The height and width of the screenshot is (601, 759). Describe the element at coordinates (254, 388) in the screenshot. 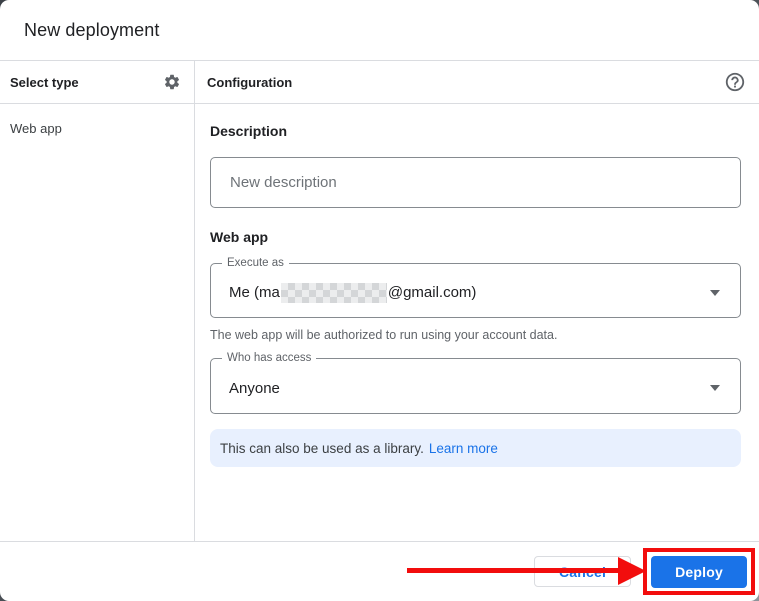

I see `who-has-access-value: Anyone` at that location.